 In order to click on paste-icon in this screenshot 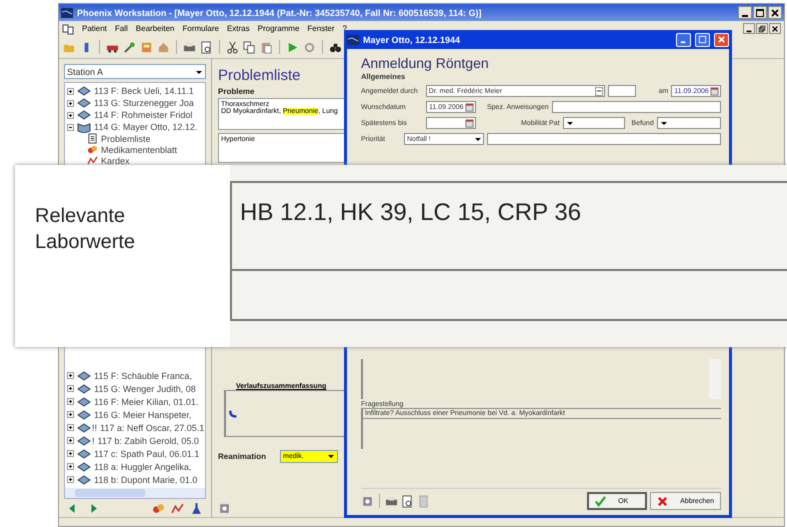, I will do `click(266, 47)`.